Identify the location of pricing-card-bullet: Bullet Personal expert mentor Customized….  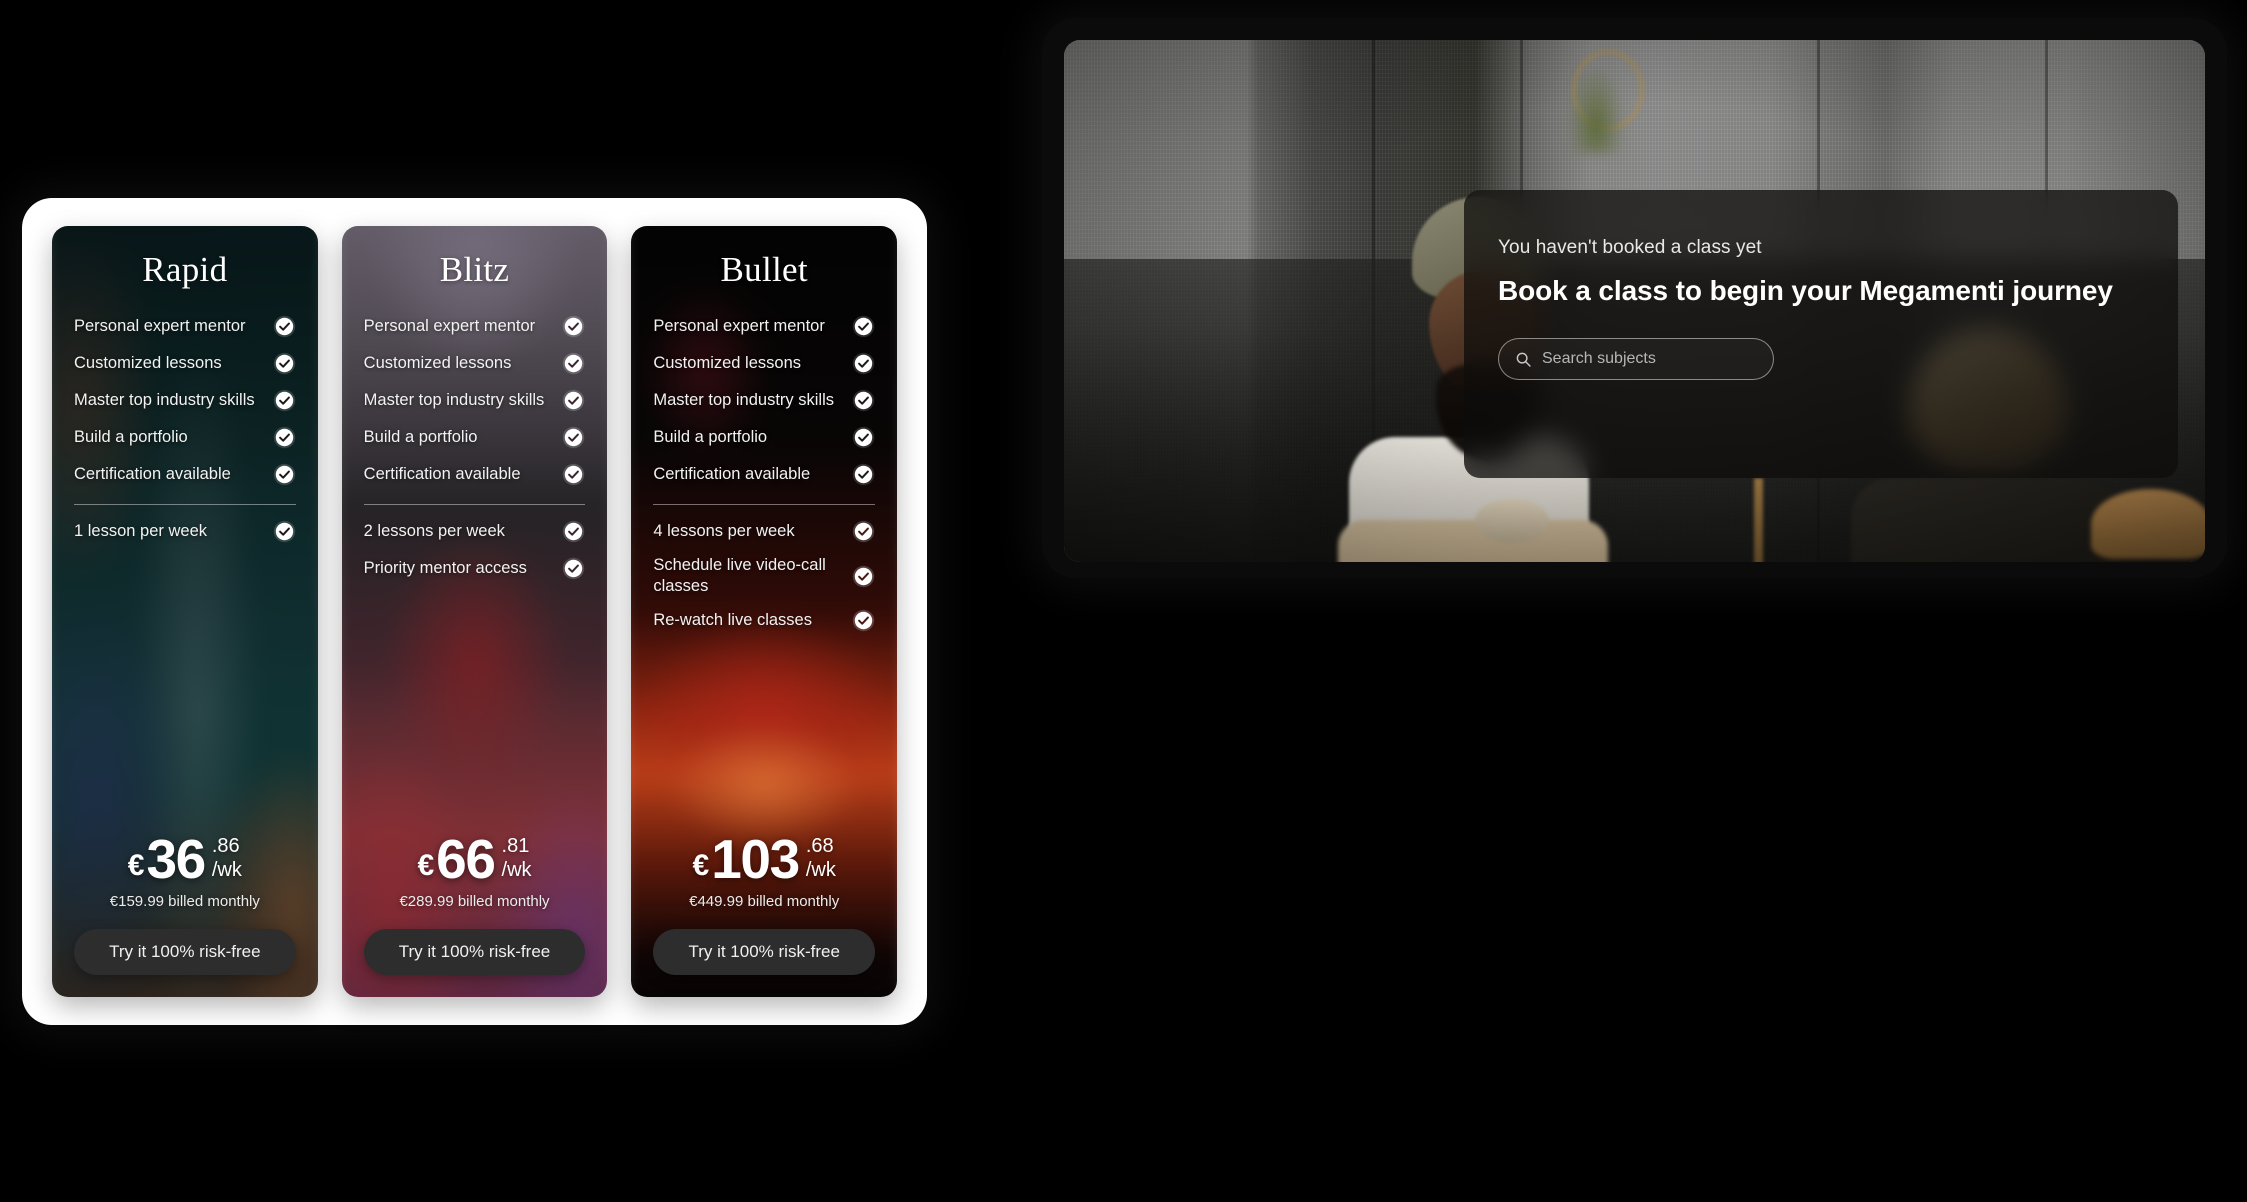
(764, 611).